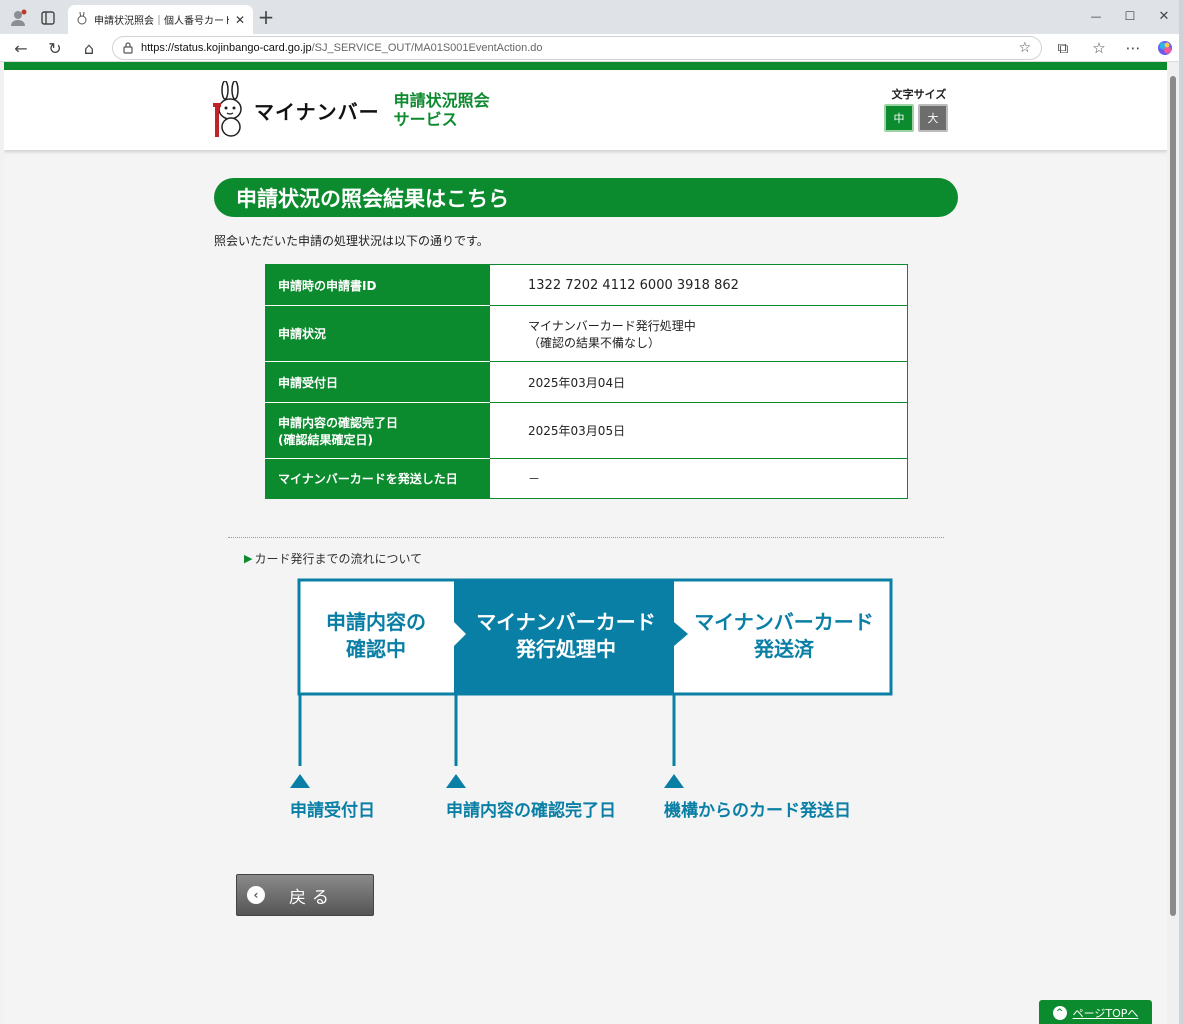 The width and height of the screenshot is (1183, 1024). I want to click on milestone-2-label: 申請内容の確認完了日, so click(531, 810).